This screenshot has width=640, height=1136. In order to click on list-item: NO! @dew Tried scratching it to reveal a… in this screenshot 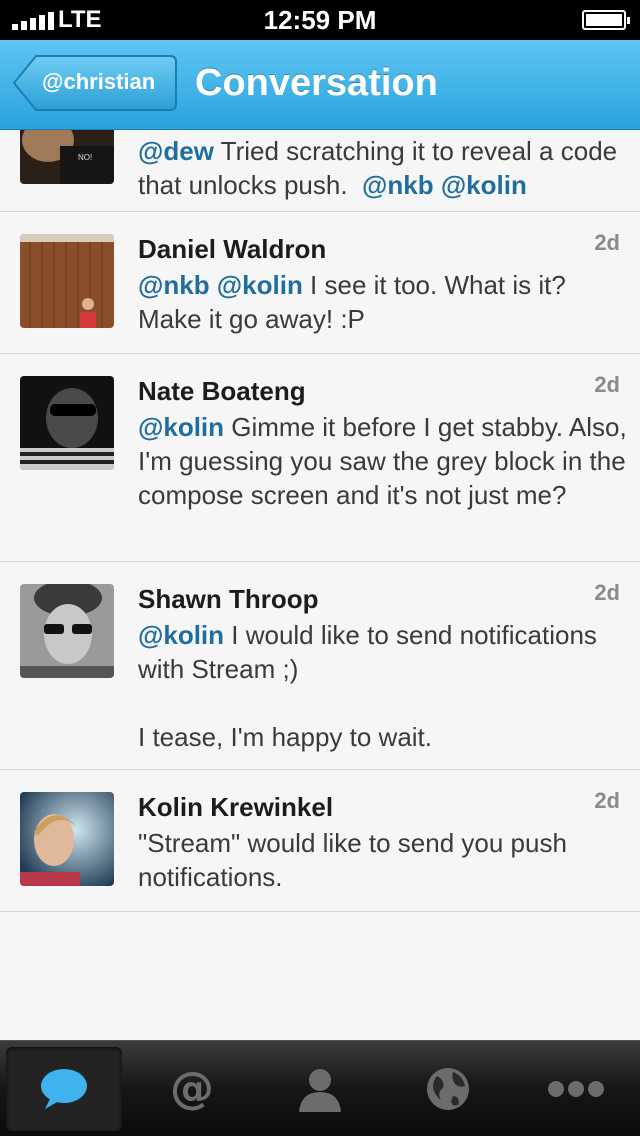, I will do `click(320, 171)`.